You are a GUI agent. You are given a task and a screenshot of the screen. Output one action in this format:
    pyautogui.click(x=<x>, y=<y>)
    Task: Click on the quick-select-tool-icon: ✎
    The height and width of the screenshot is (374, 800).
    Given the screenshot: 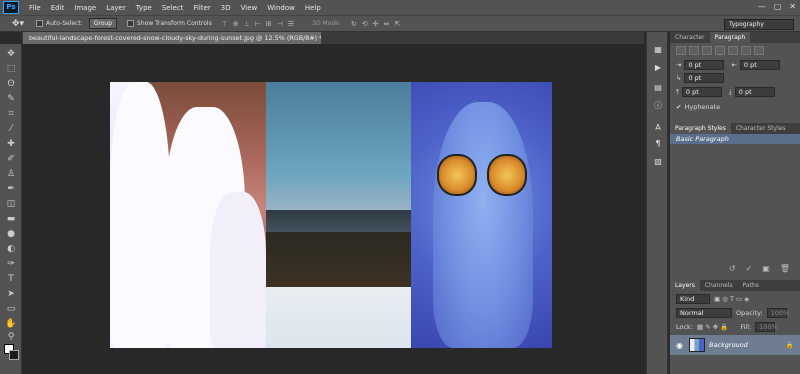 What is the action you would take?
    pyautogui.click(x=11, y=99)
    